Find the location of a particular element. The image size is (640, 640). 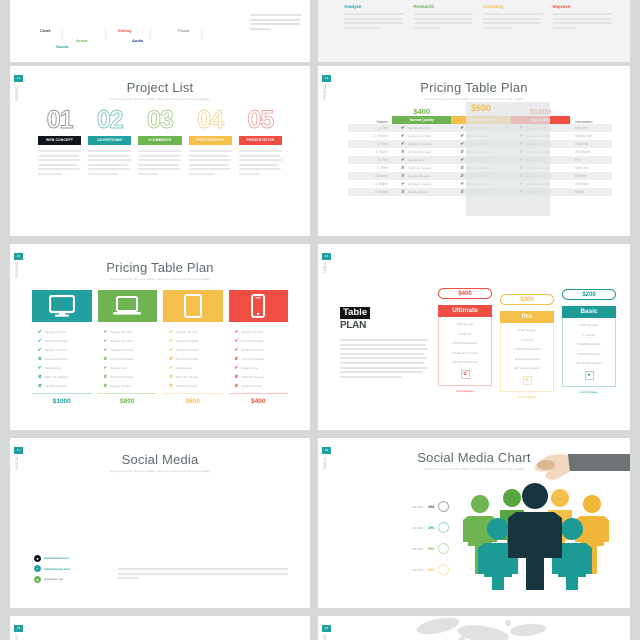

feature-text: Sample Five is located at coordinates (183, 367).